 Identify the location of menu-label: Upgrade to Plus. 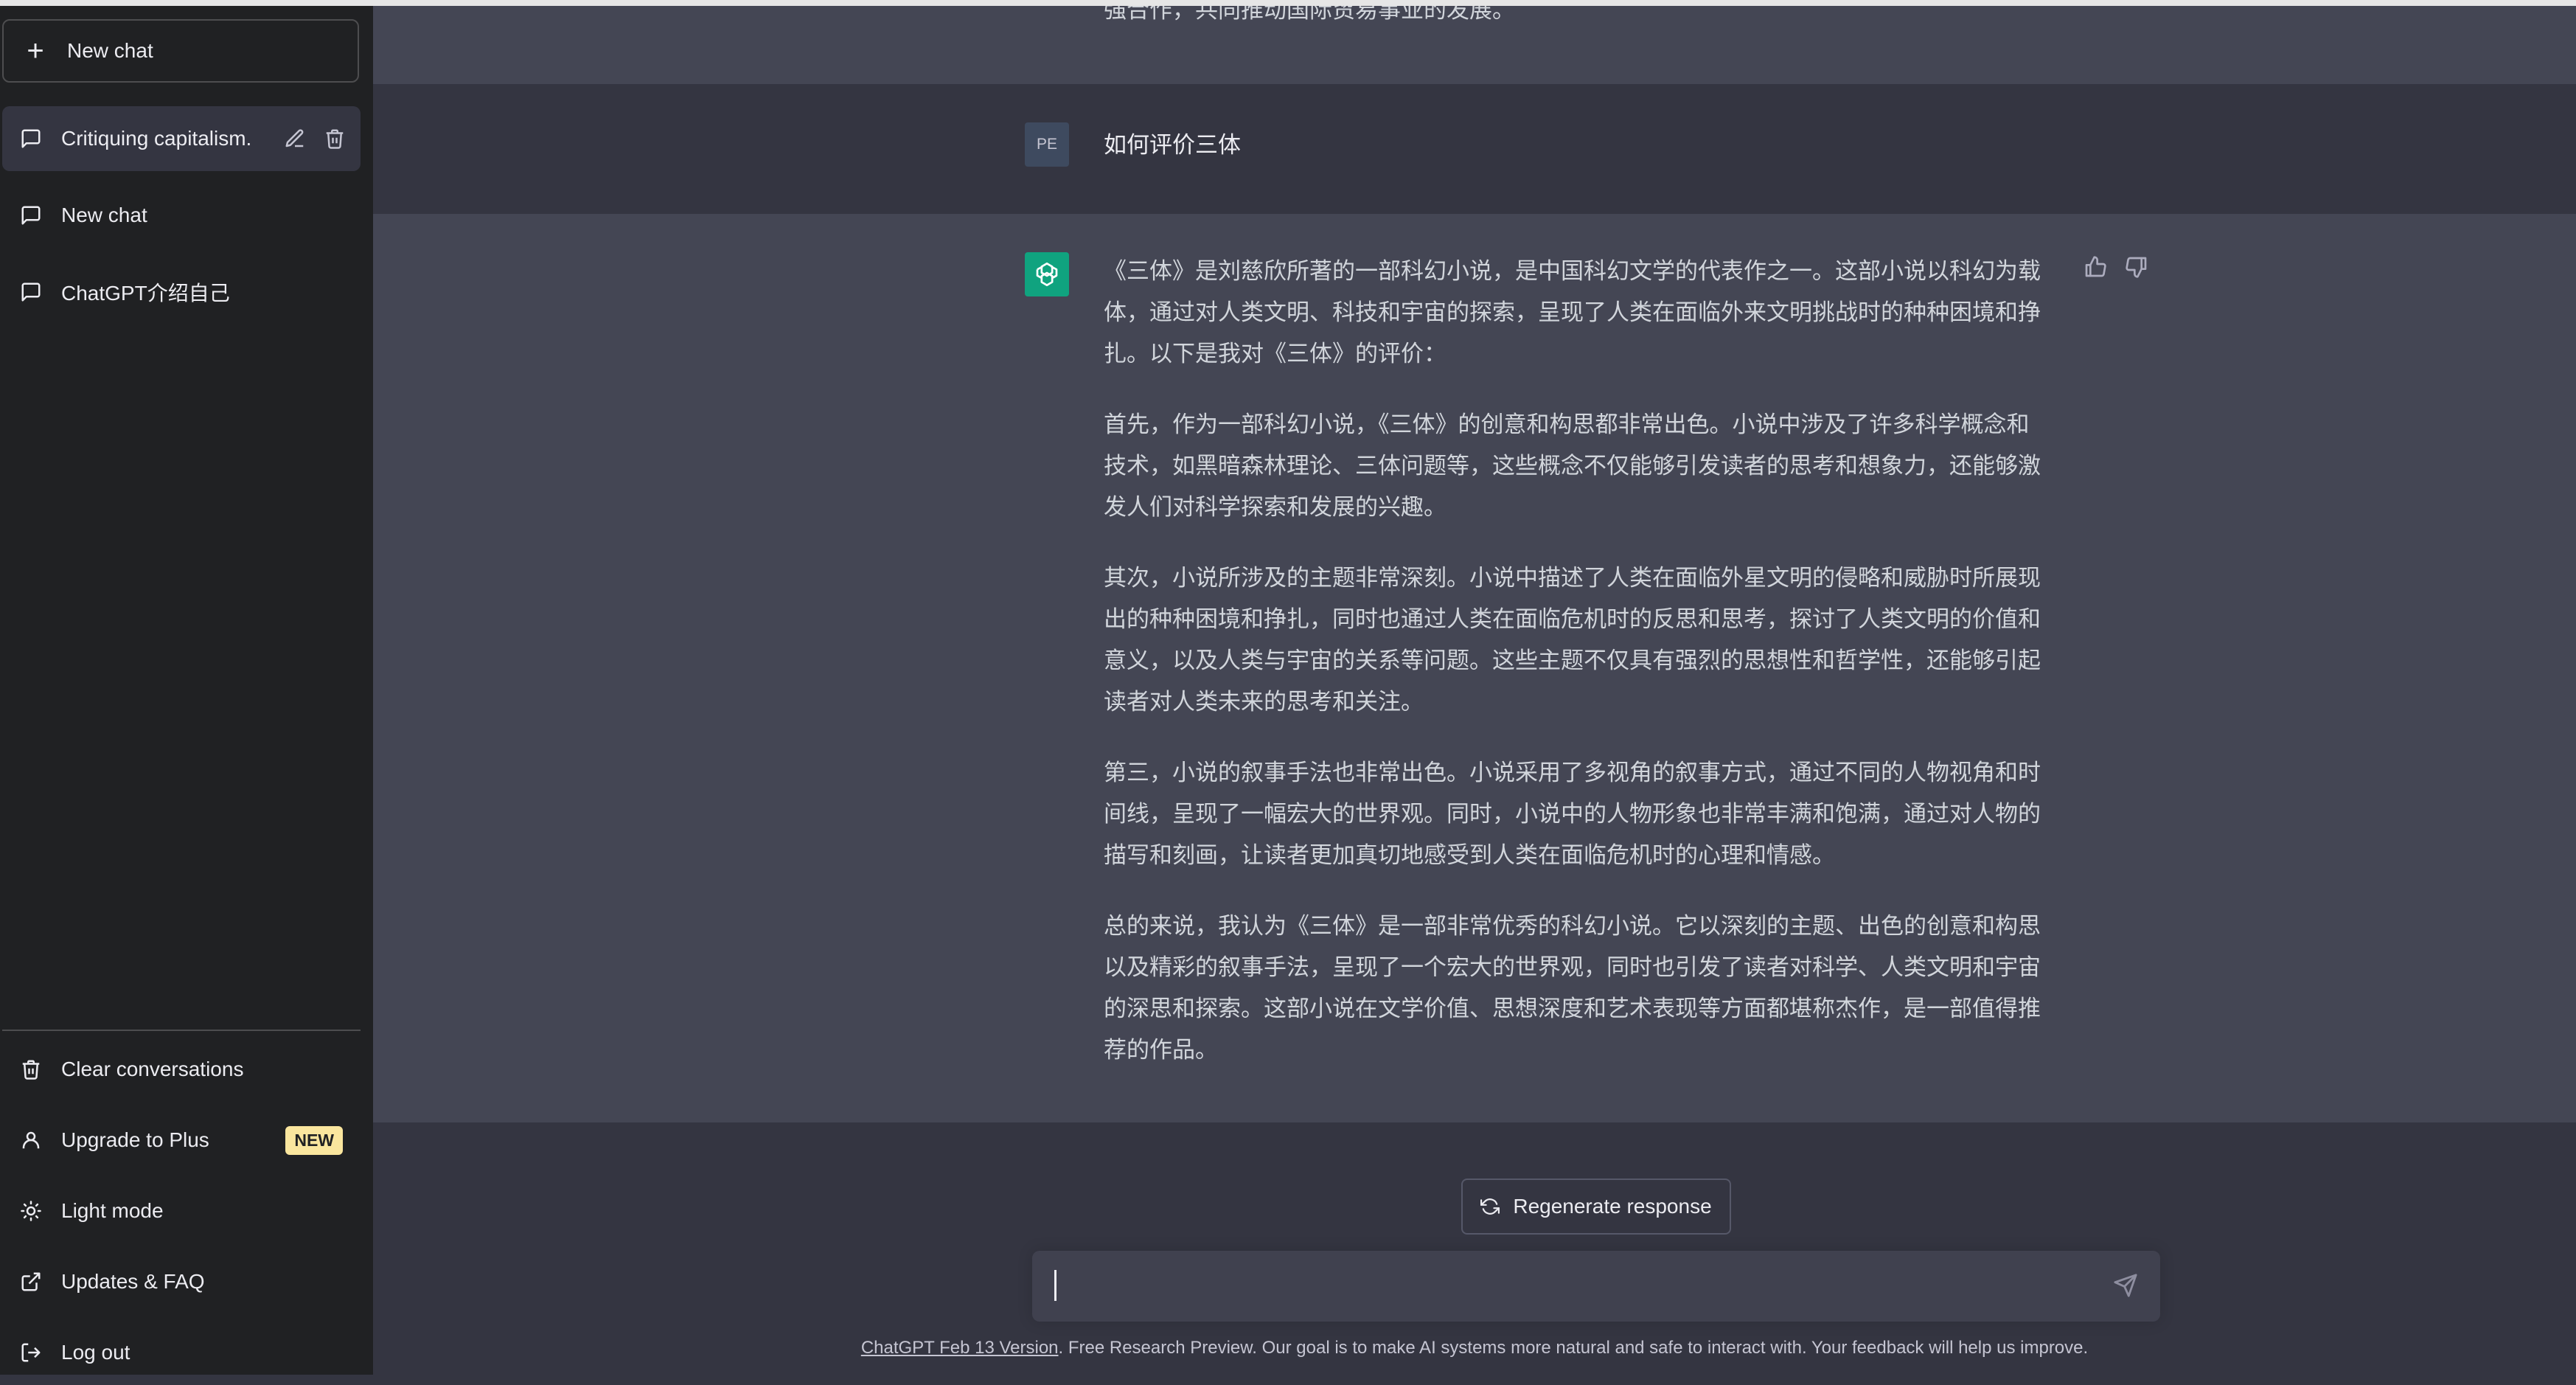
(135, 1139).